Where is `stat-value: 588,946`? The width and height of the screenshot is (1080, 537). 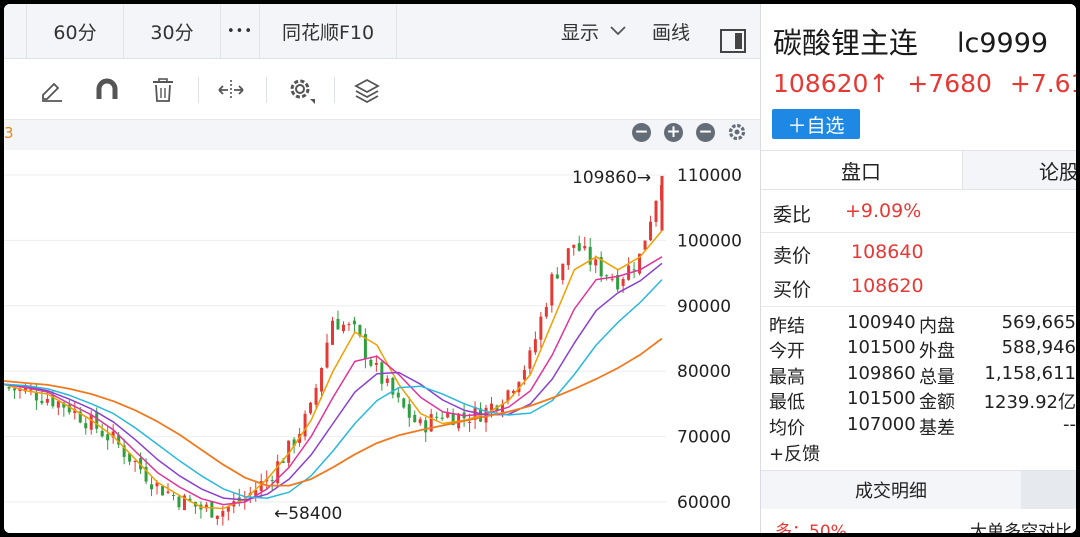 stat-value: 588,946 is located at coordinates (1038, 347).